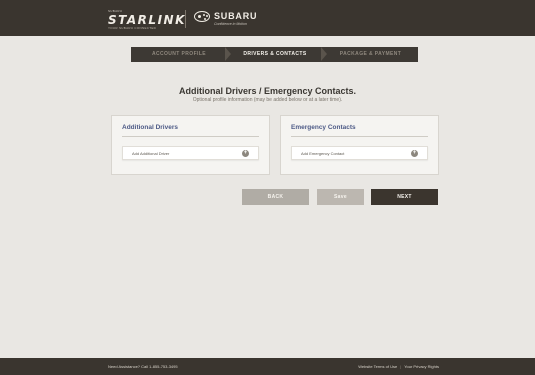  What do you see at coordinates (359, 153) in the screenshot?
I see `add-emergency-contact-button: Add Emergency Contact +` at bounding box center [359, 153].